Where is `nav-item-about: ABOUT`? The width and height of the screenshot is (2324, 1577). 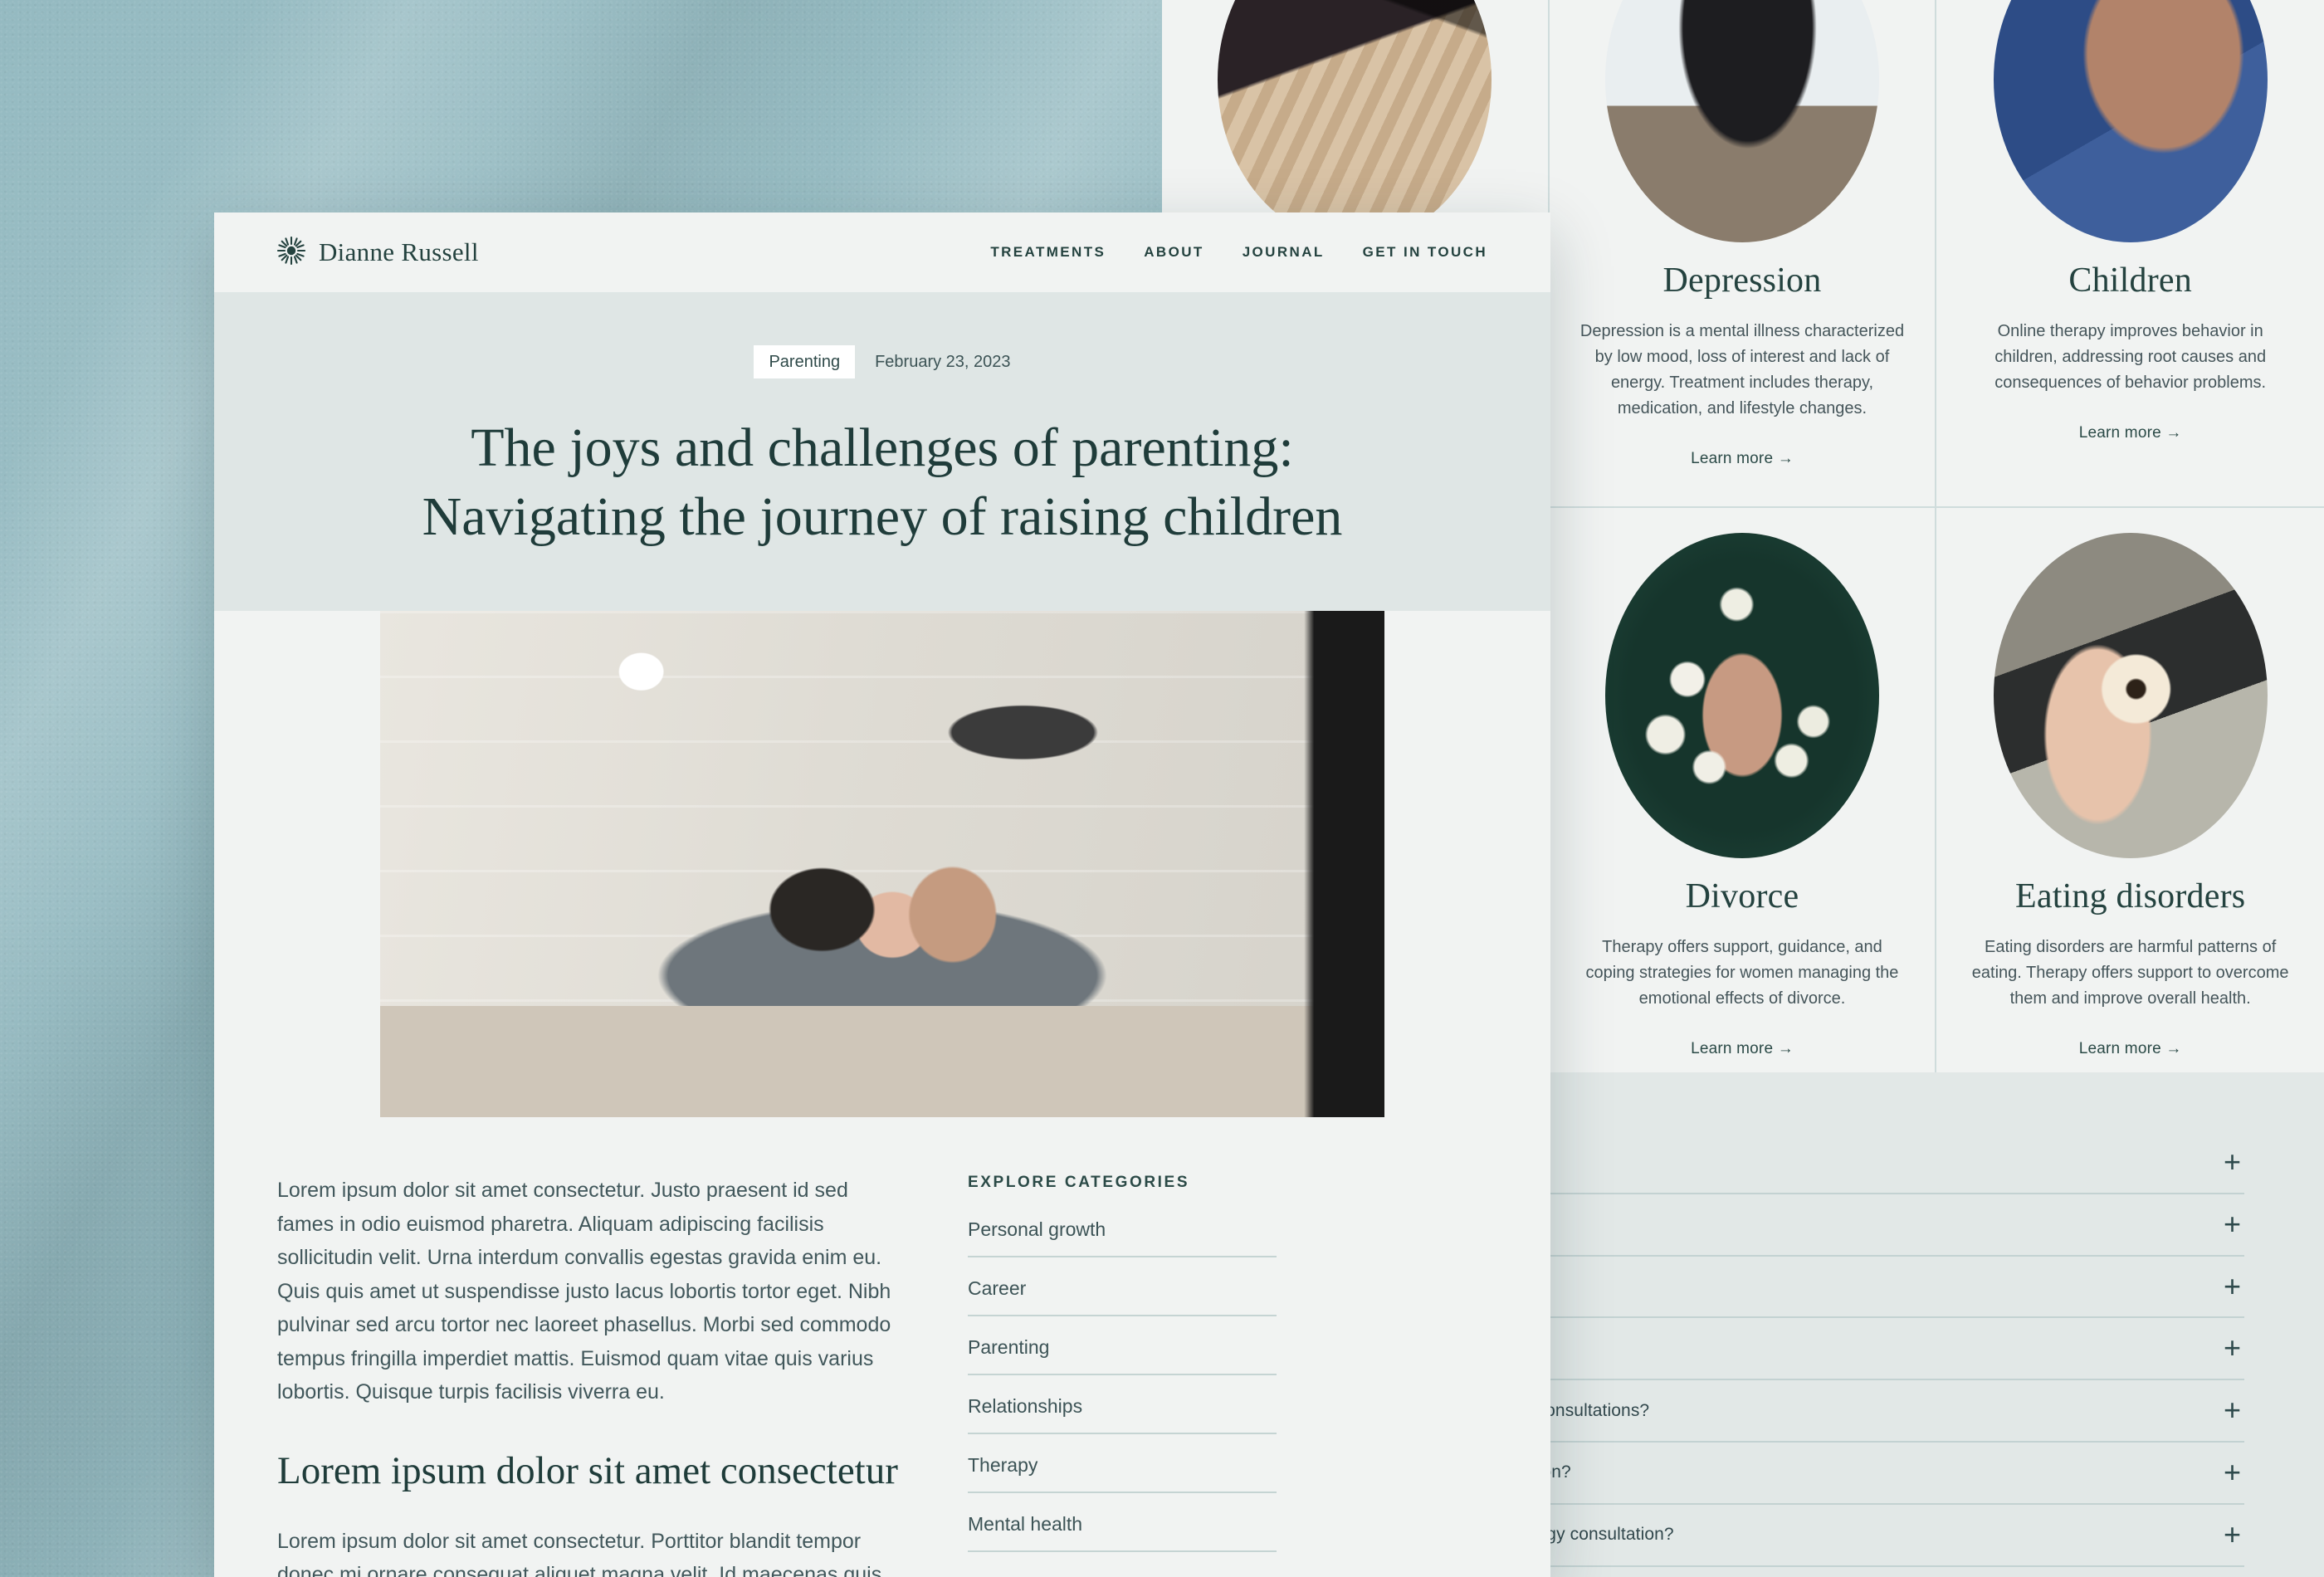 nav-item-about: ABOUT is located at coordinates (1174, 253).